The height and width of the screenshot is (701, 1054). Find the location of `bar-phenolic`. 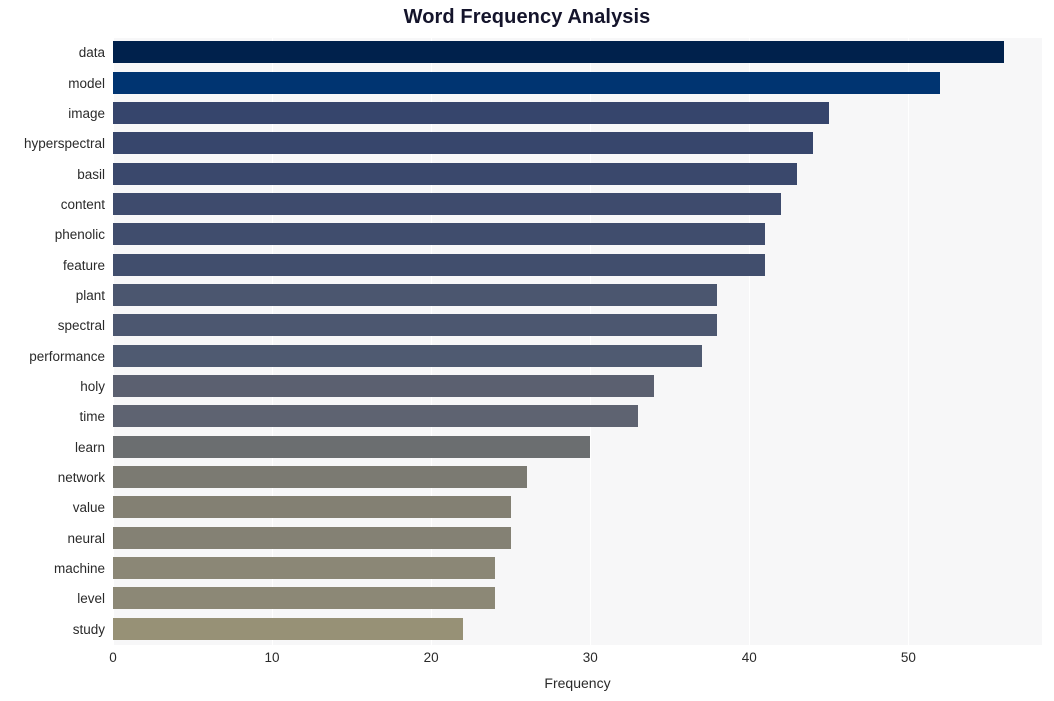

bar-phenolic is located at coordinates (439, 234).